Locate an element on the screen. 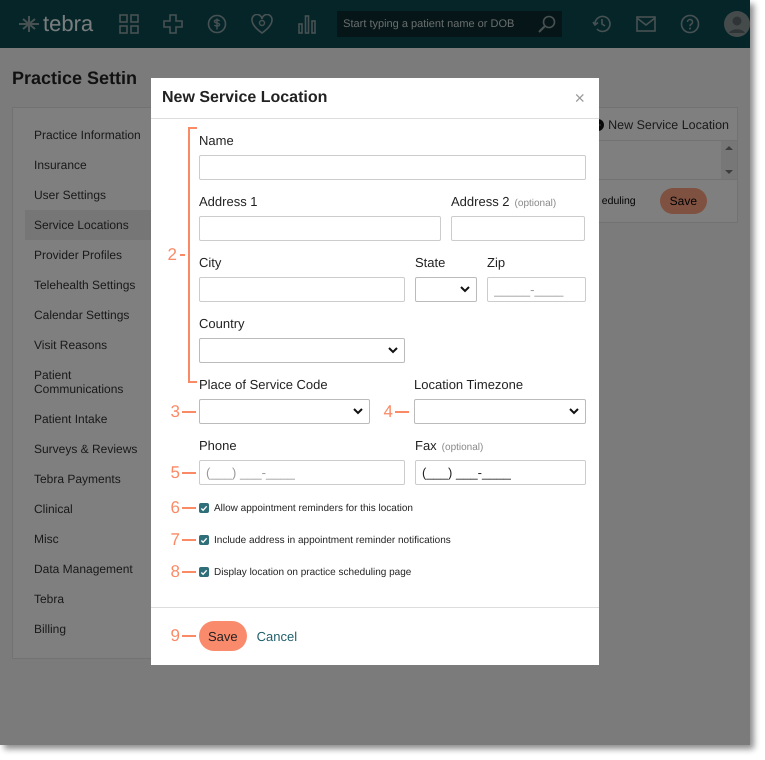 The height and width of the screenshot is (760, 765). plus-icon is located at coordinates (173, 24).